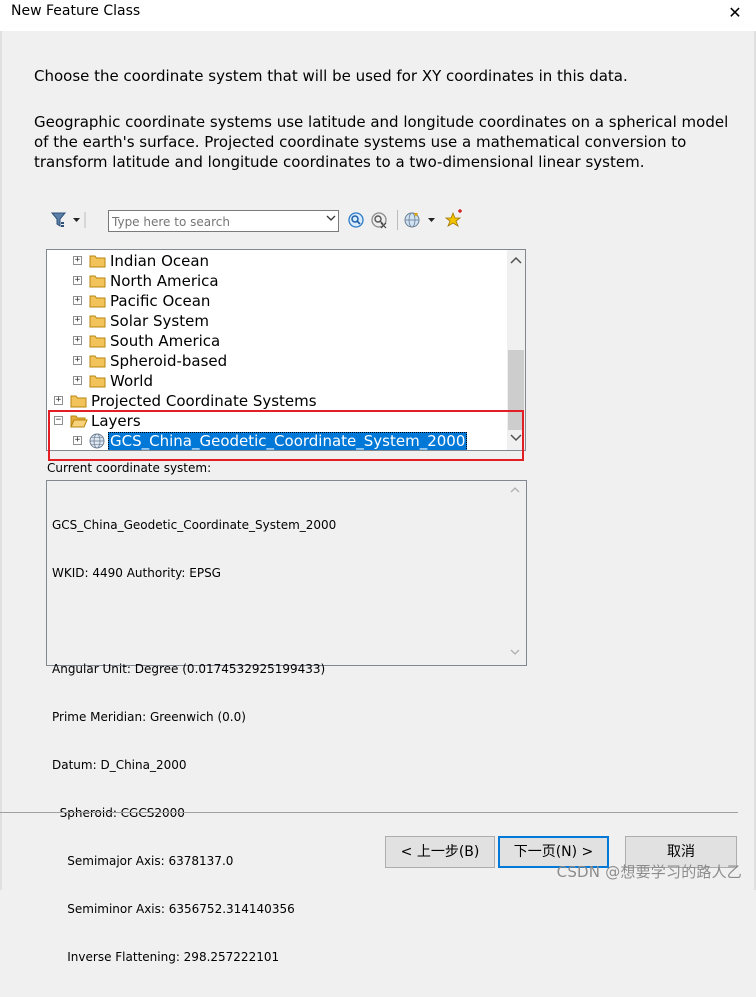  Describe the element at coordinates (369, 812) in the screenshot. I see `footer-divider` at that location.